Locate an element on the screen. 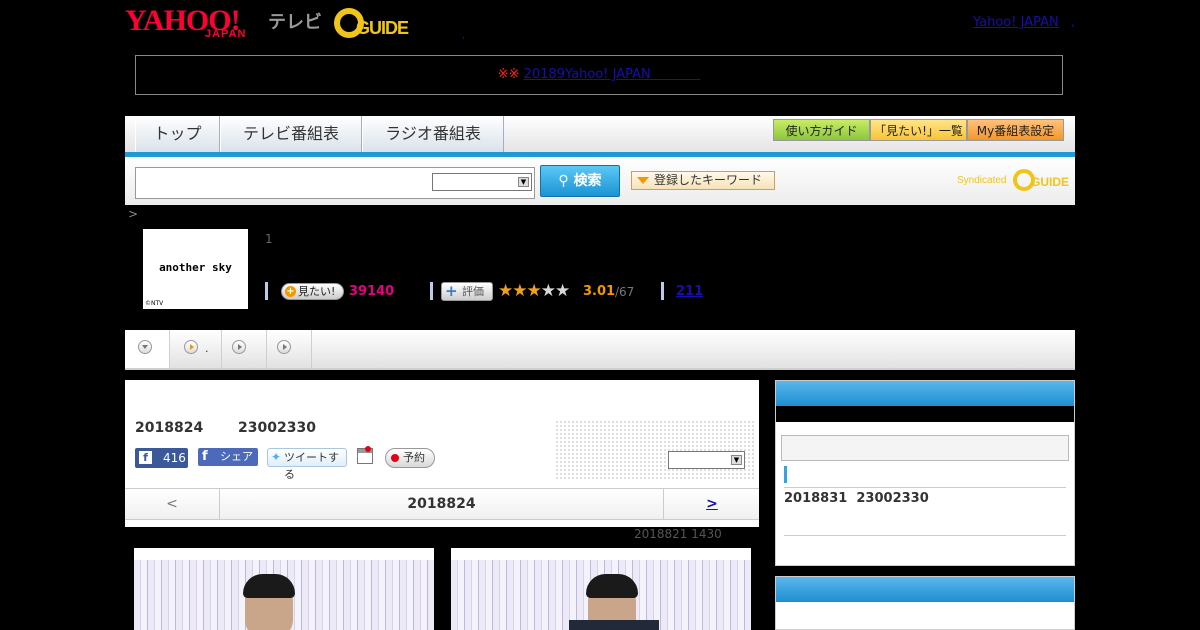 Image resolution: width=1200 pixels, height=630 pixels. tab-collapse is located at coordinates (147, 349).